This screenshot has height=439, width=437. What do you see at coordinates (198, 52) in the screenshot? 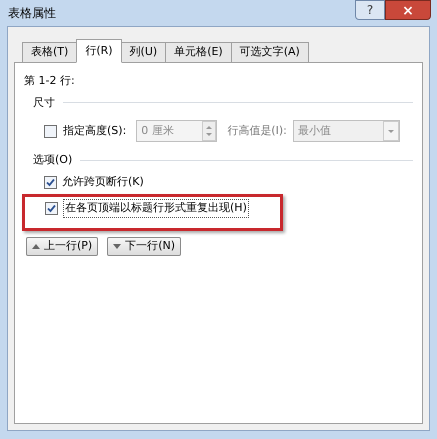
I see `tab: 单元格(E)` at bounding box center [198, 52].